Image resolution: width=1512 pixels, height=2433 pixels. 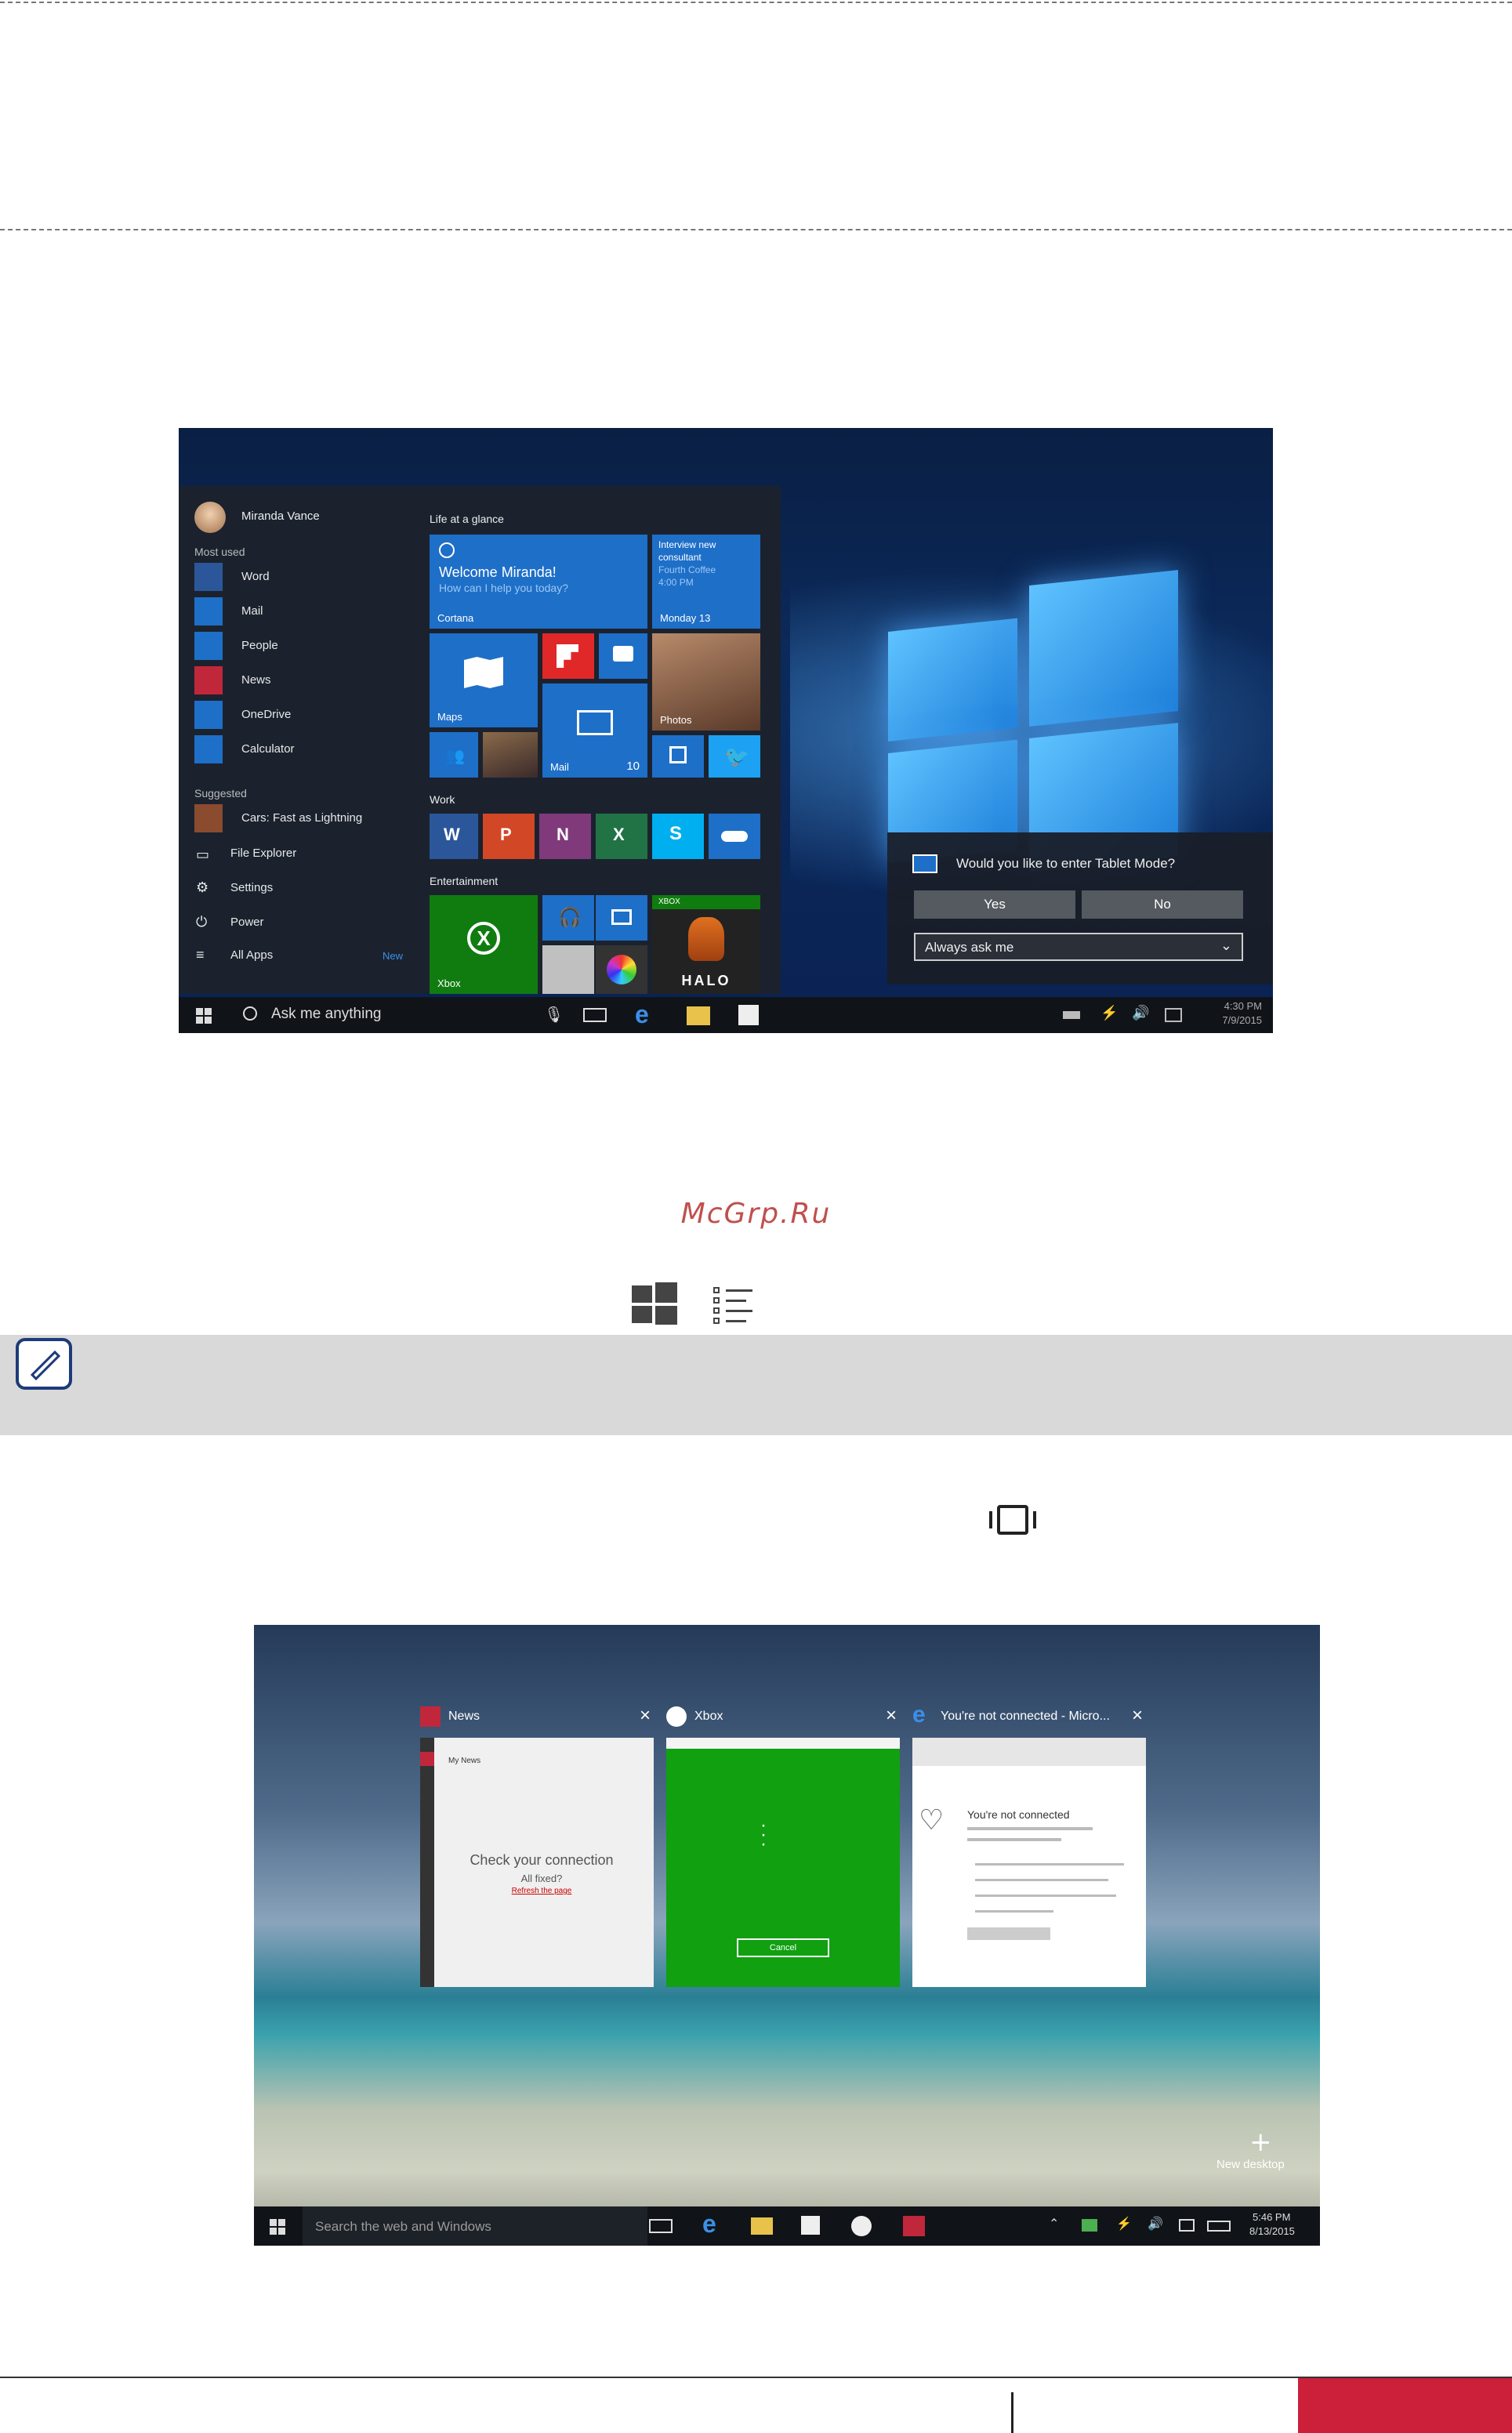 I want to click on news-refresh-link: Refresh the page, so click(x=542, y=1891).